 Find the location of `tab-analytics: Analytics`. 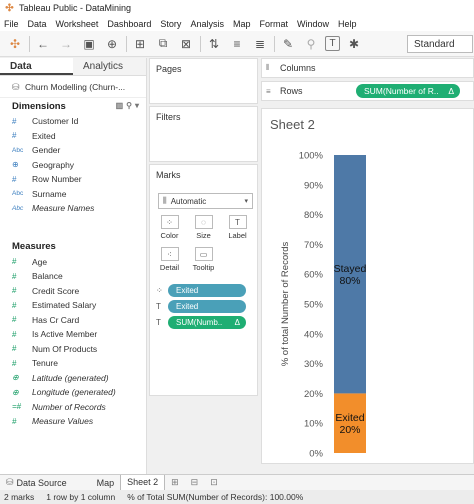

tab-analytics: Analytics is located at coordinates (109, 66).